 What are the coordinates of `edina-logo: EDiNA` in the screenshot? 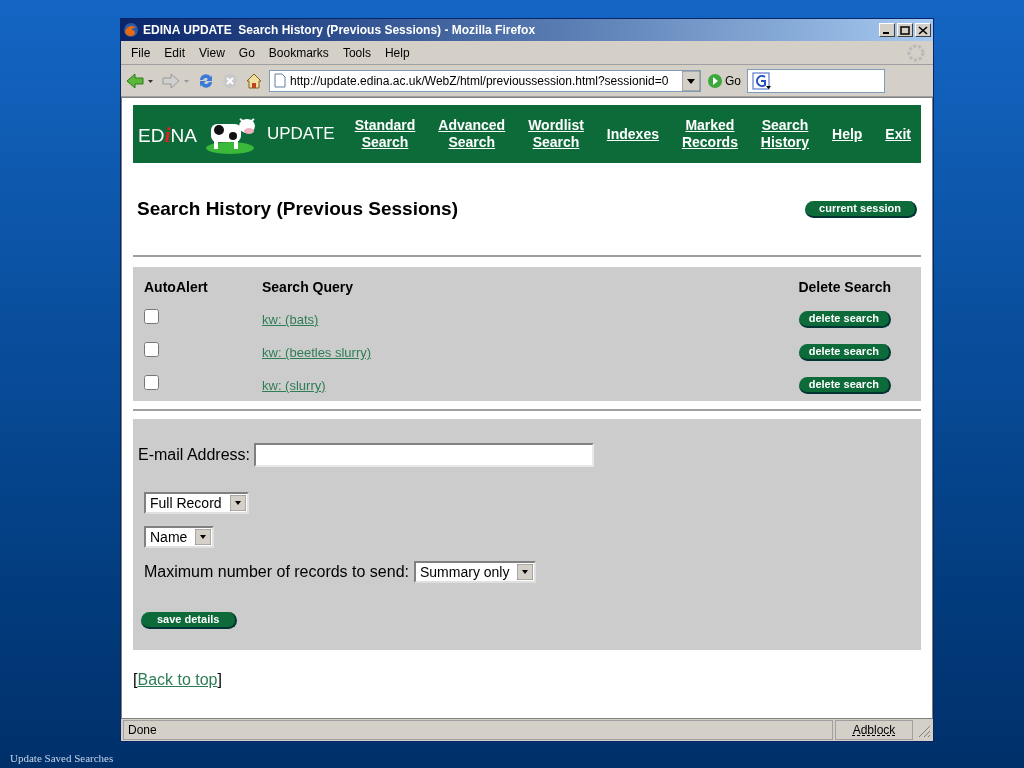 It's located at (167, 134).